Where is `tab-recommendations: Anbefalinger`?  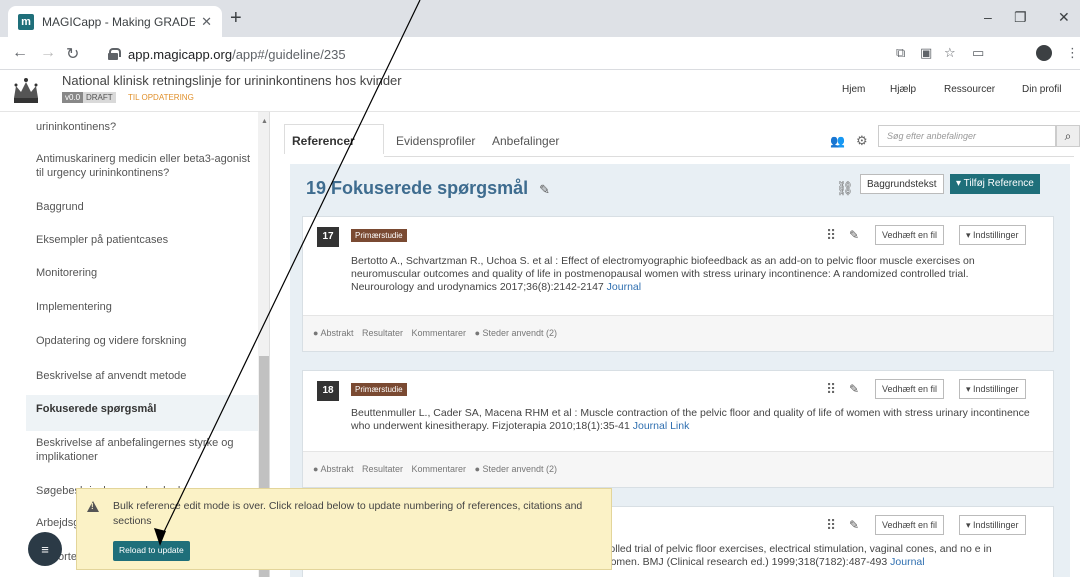
tab-recommendations: Anbefalinger is located at coordinates (525, 141).